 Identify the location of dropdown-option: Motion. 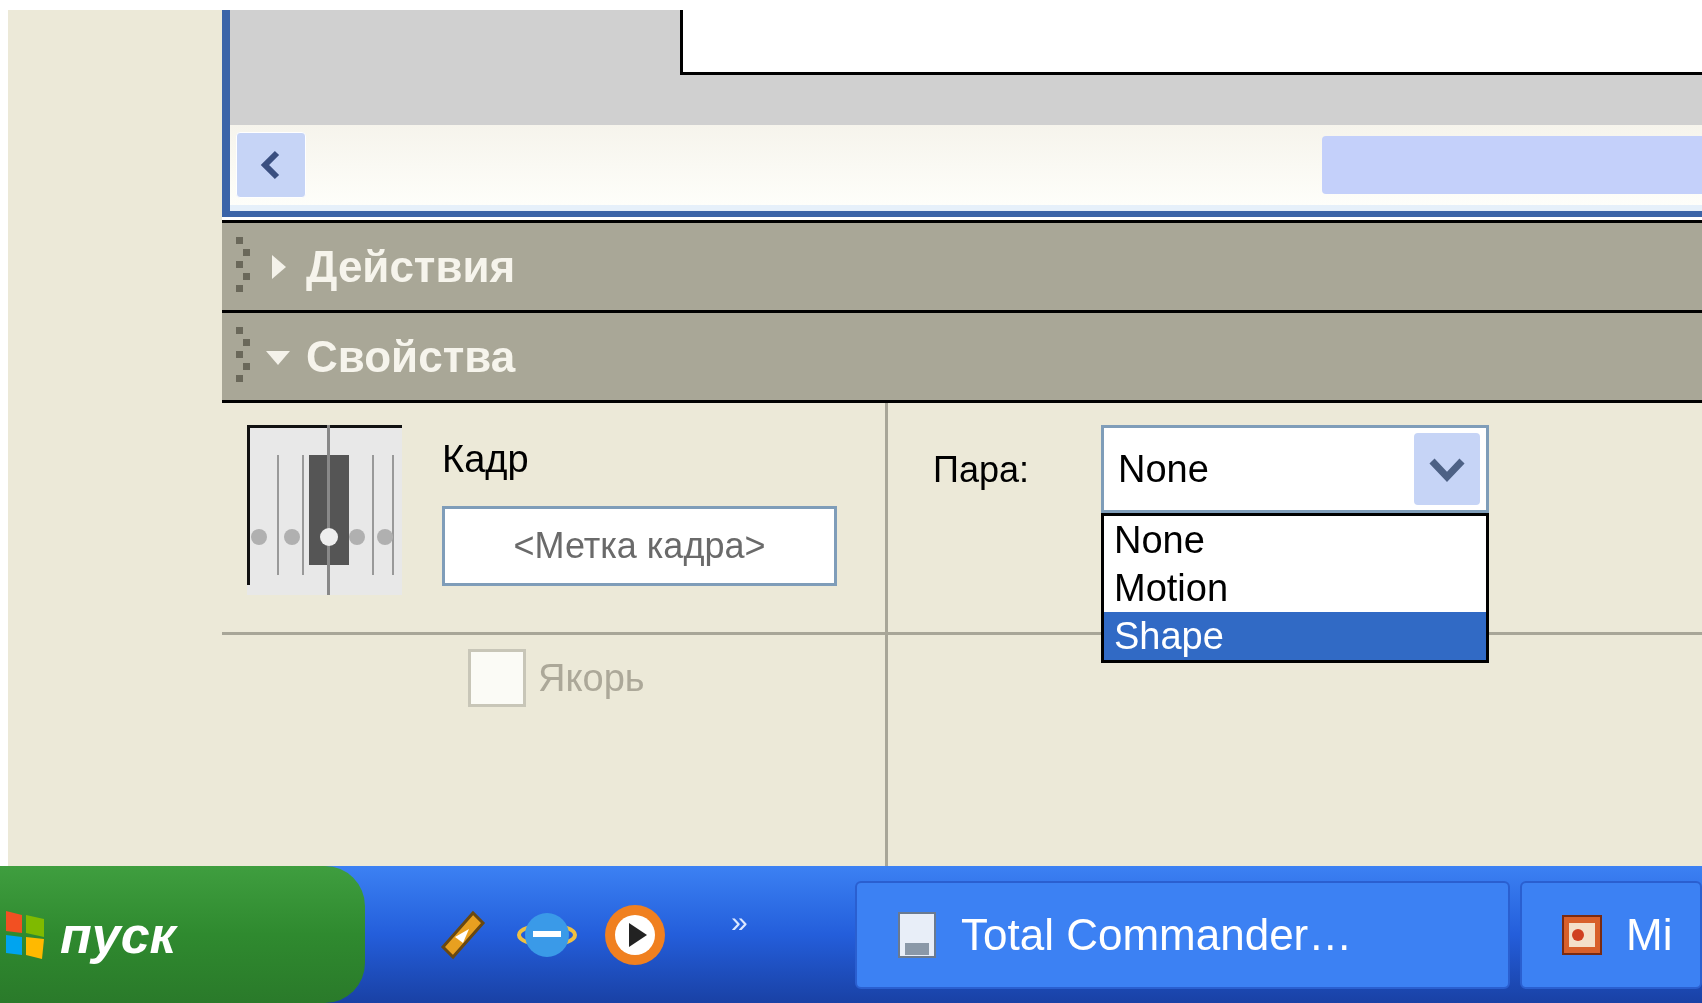
(1295, 588).